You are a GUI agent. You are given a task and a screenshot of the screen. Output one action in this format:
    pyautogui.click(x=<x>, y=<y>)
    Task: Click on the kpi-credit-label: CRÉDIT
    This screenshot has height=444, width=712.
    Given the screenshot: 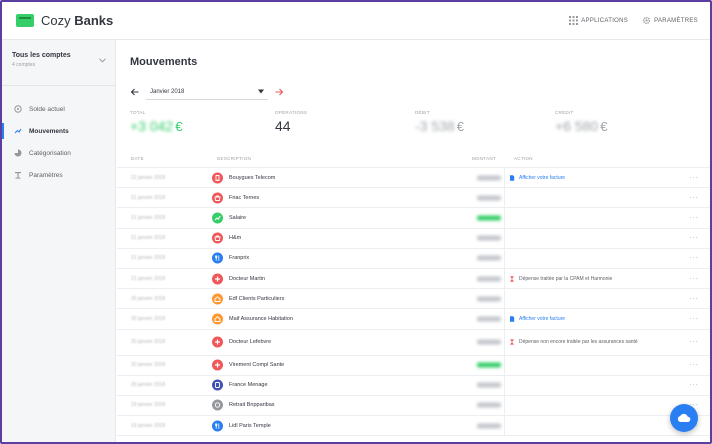 What is the action you would take?
    pyautogui.click(x=564, y=112)
    